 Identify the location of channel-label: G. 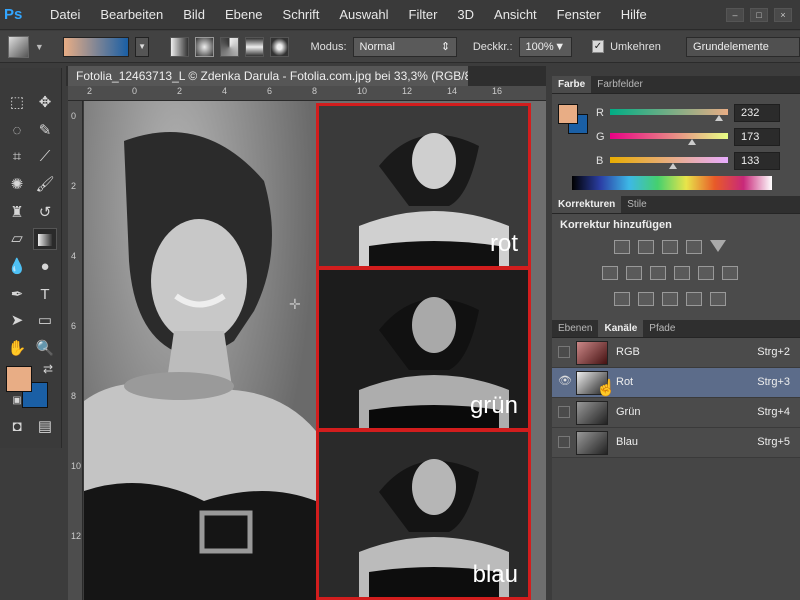
(600, 137).